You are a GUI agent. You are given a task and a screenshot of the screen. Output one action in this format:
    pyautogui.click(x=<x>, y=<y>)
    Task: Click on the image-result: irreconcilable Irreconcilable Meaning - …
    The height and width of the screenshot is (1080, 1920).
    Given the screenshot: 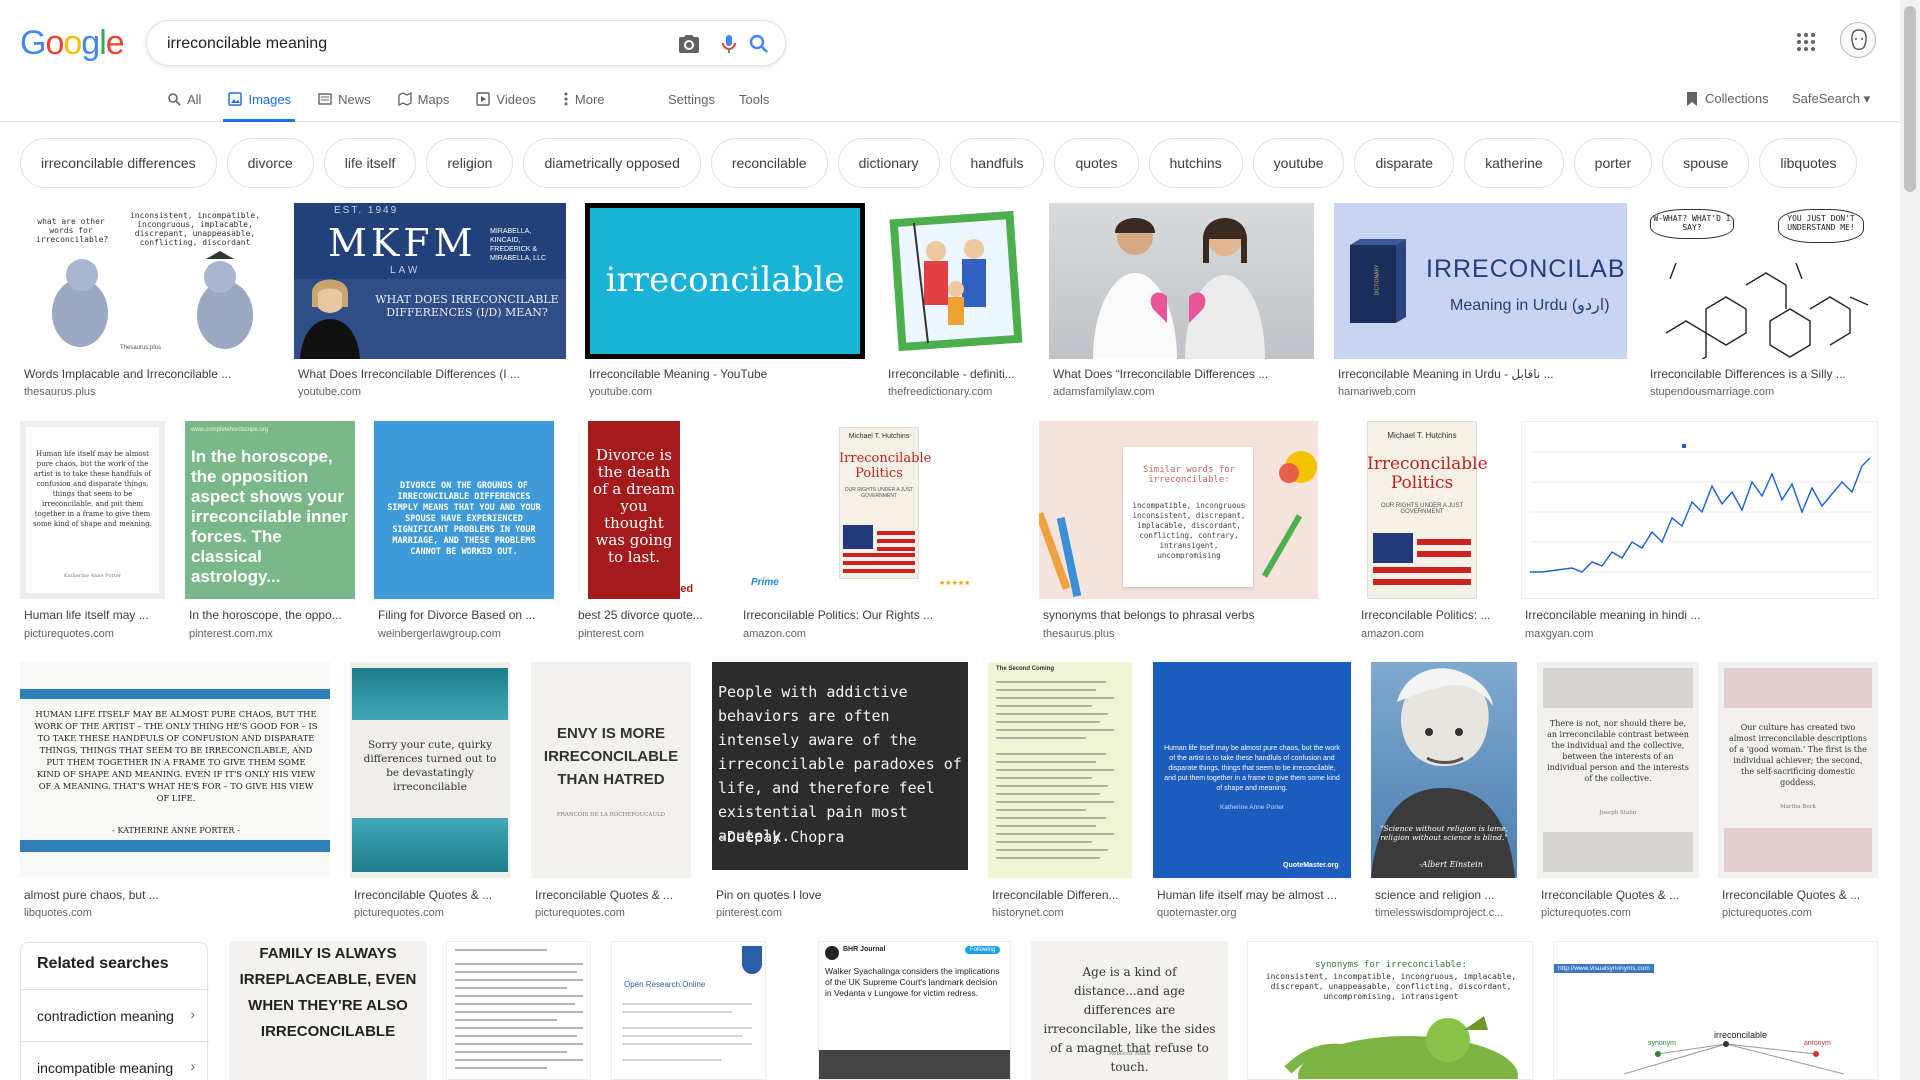 What is the action you would take?
    pyautogui.click(x=725, y=303)
    